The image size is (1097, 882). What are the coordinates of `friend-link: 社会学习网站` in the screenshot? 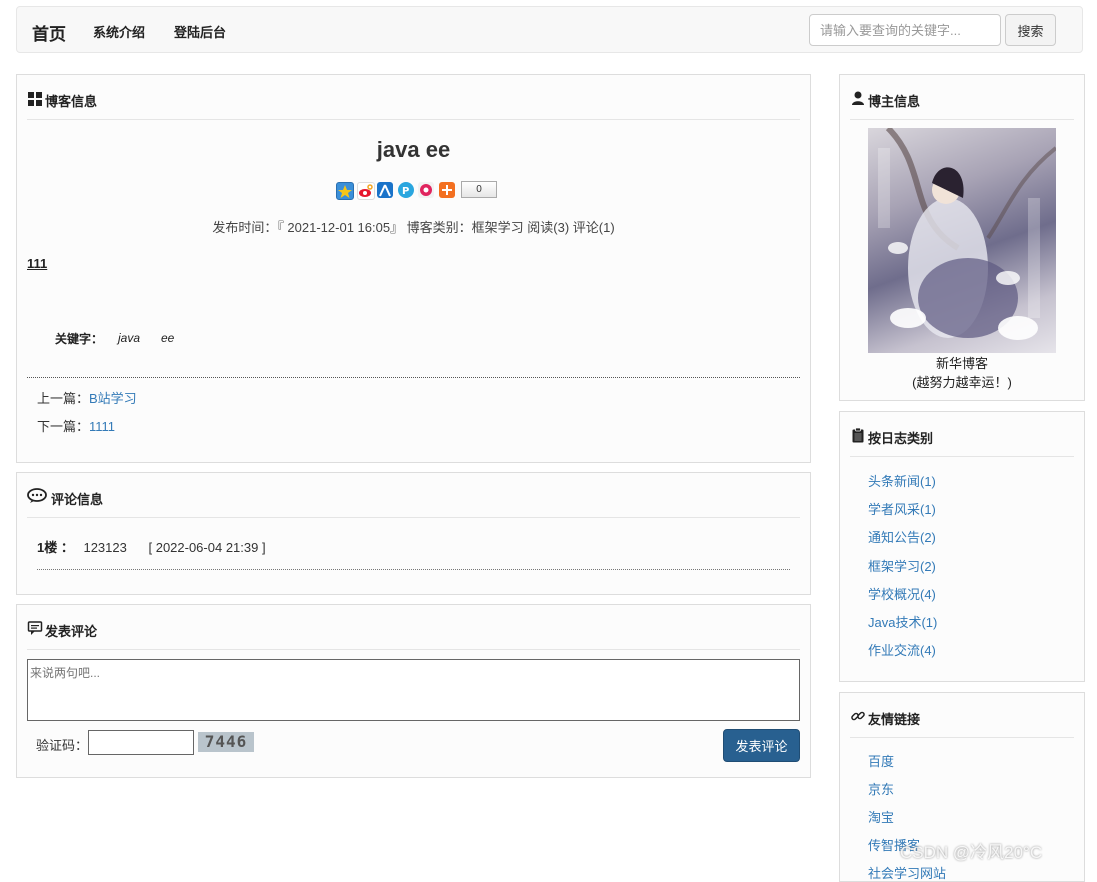 It's located at (907, 872).